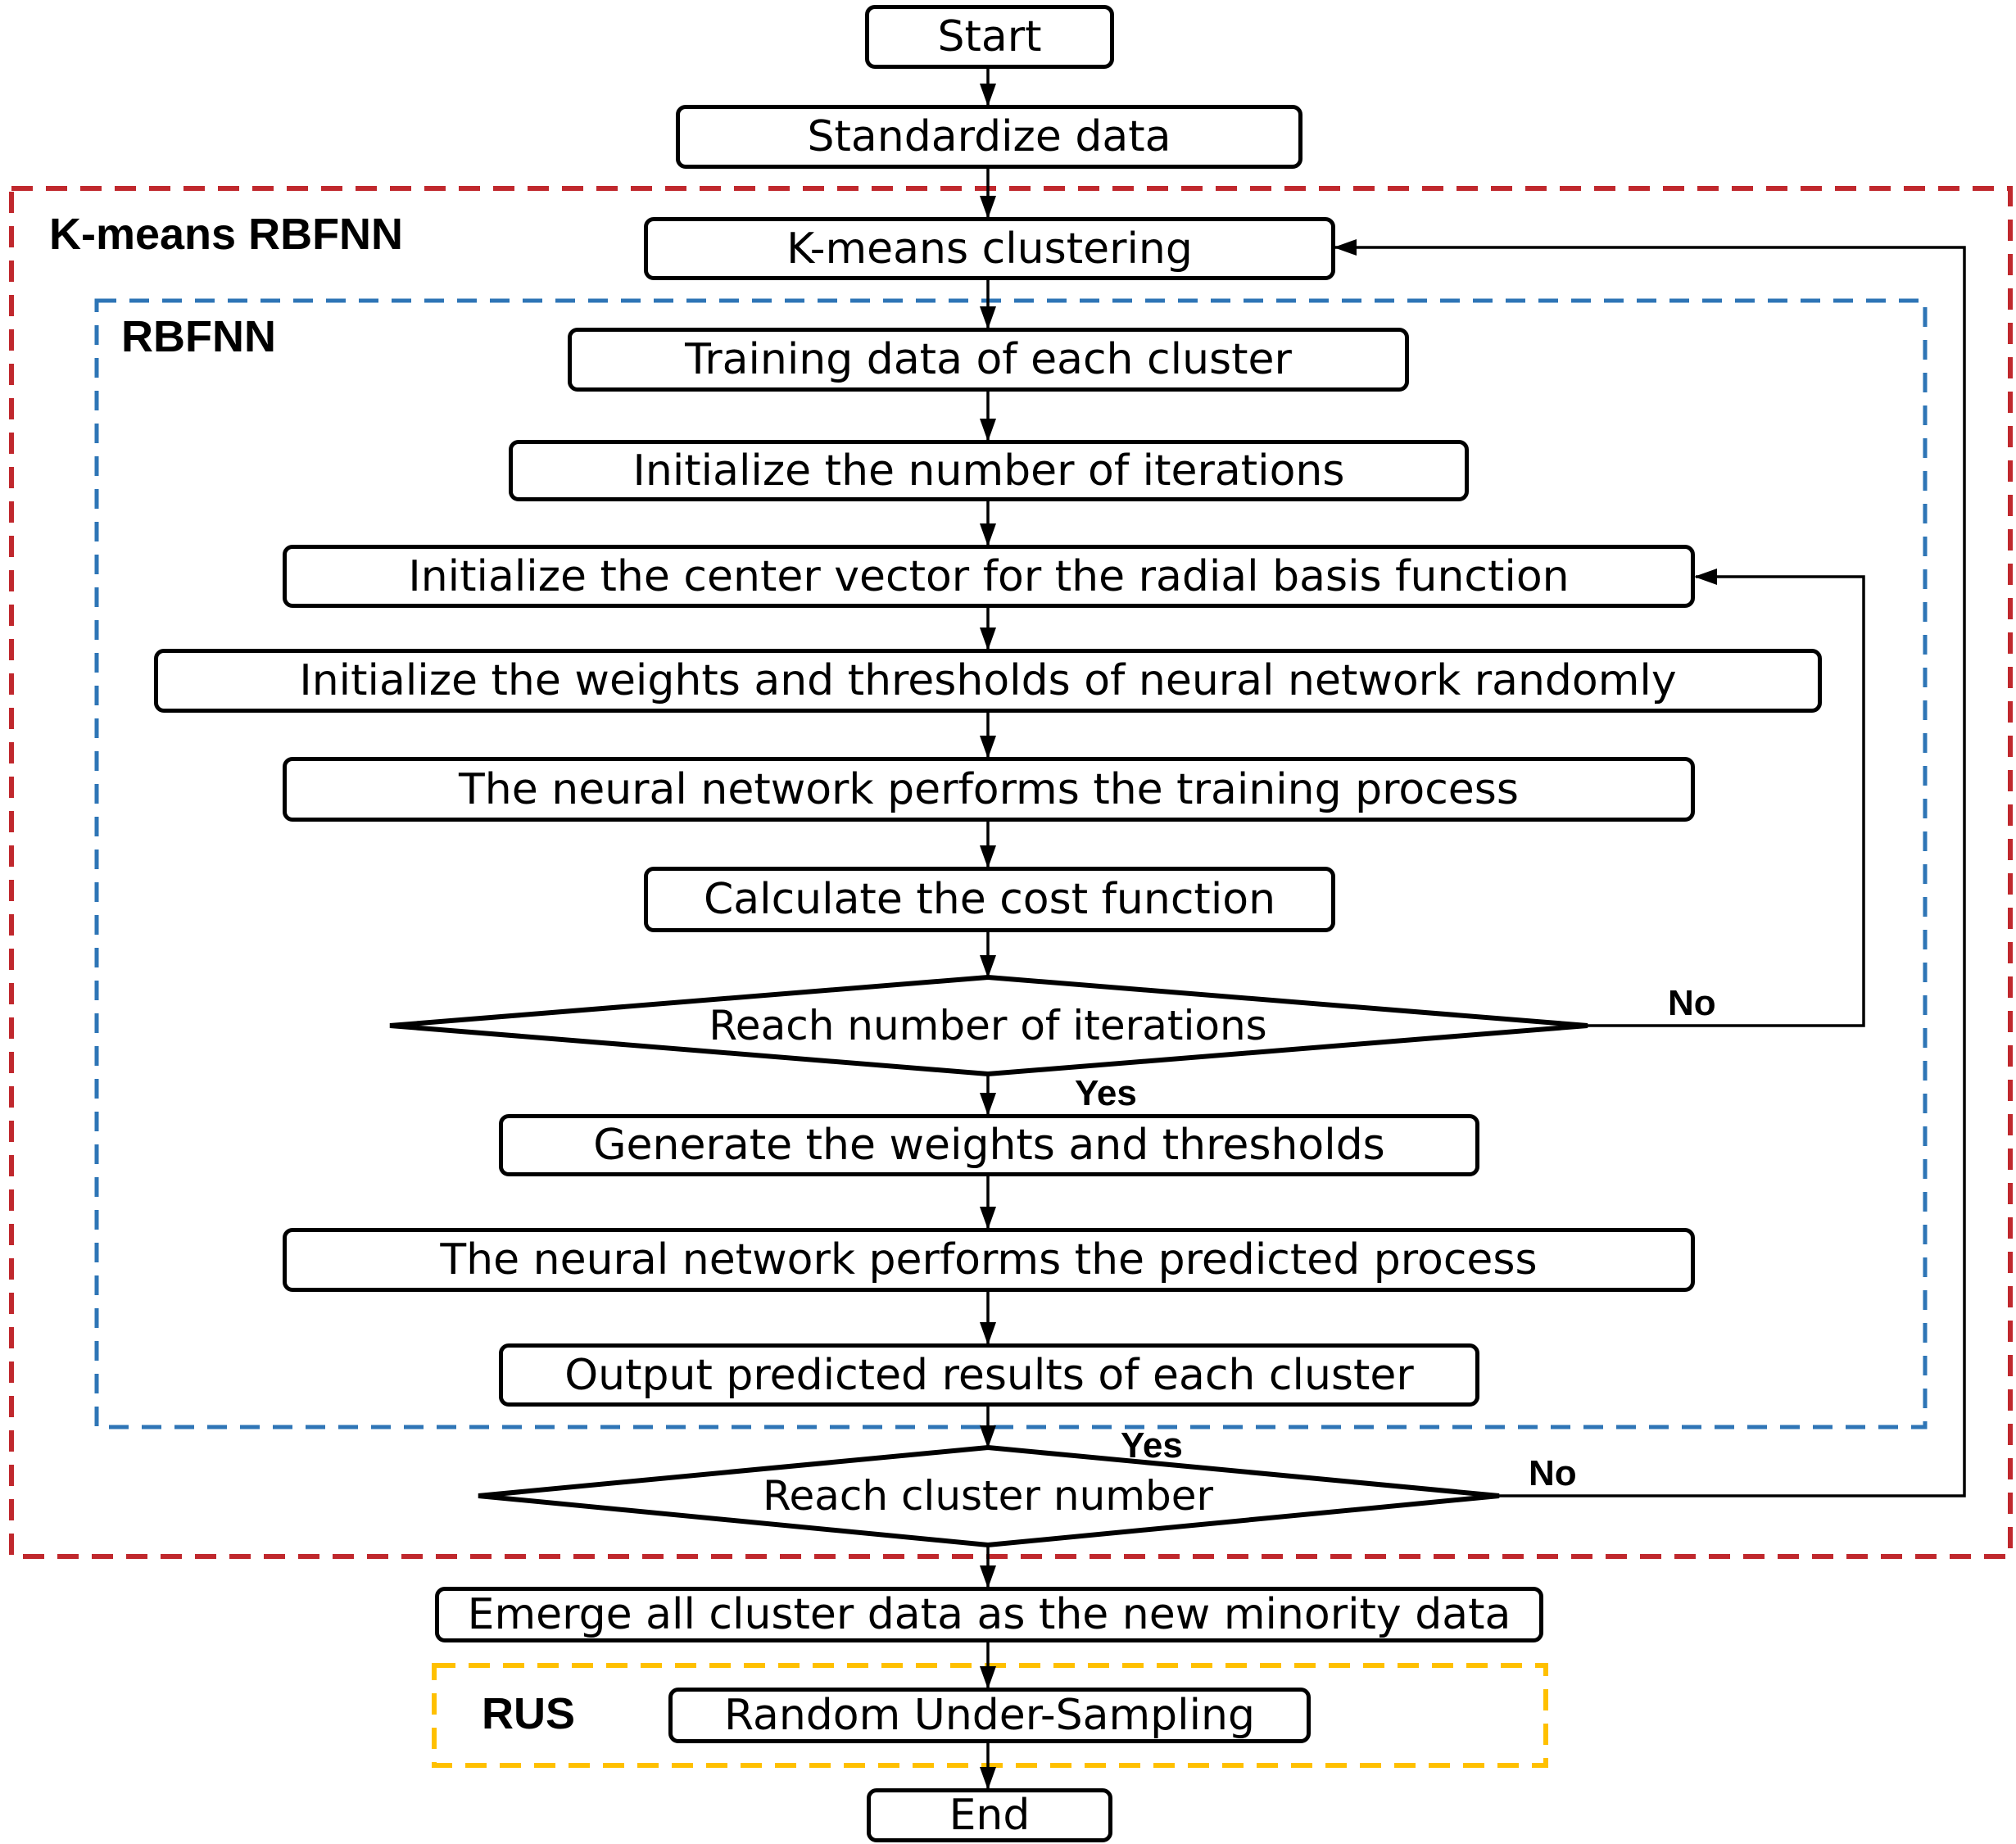  I want to click on random-under-sampling-node: Random Under-Sampling, so click(989, 1716).